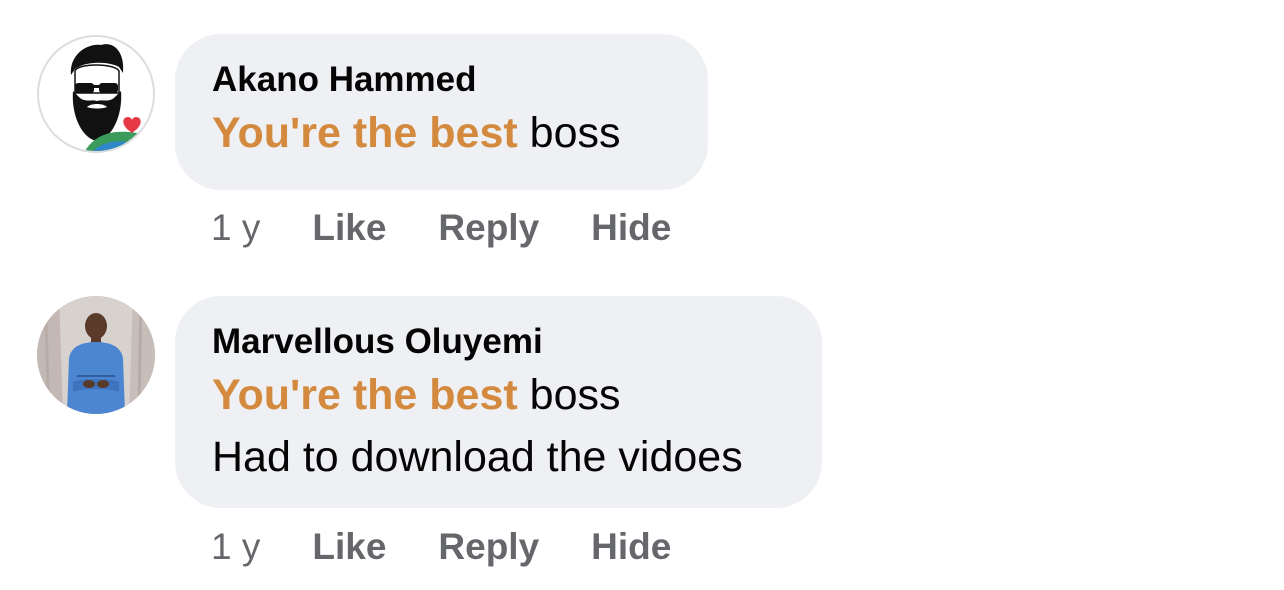 This screenshot has width=1284, height=590. What do you see at coordinates (477, 457) in the screenshot?
I see `comment-text-line-2: Had to download the vidoes` at bounding box center [477, 457].